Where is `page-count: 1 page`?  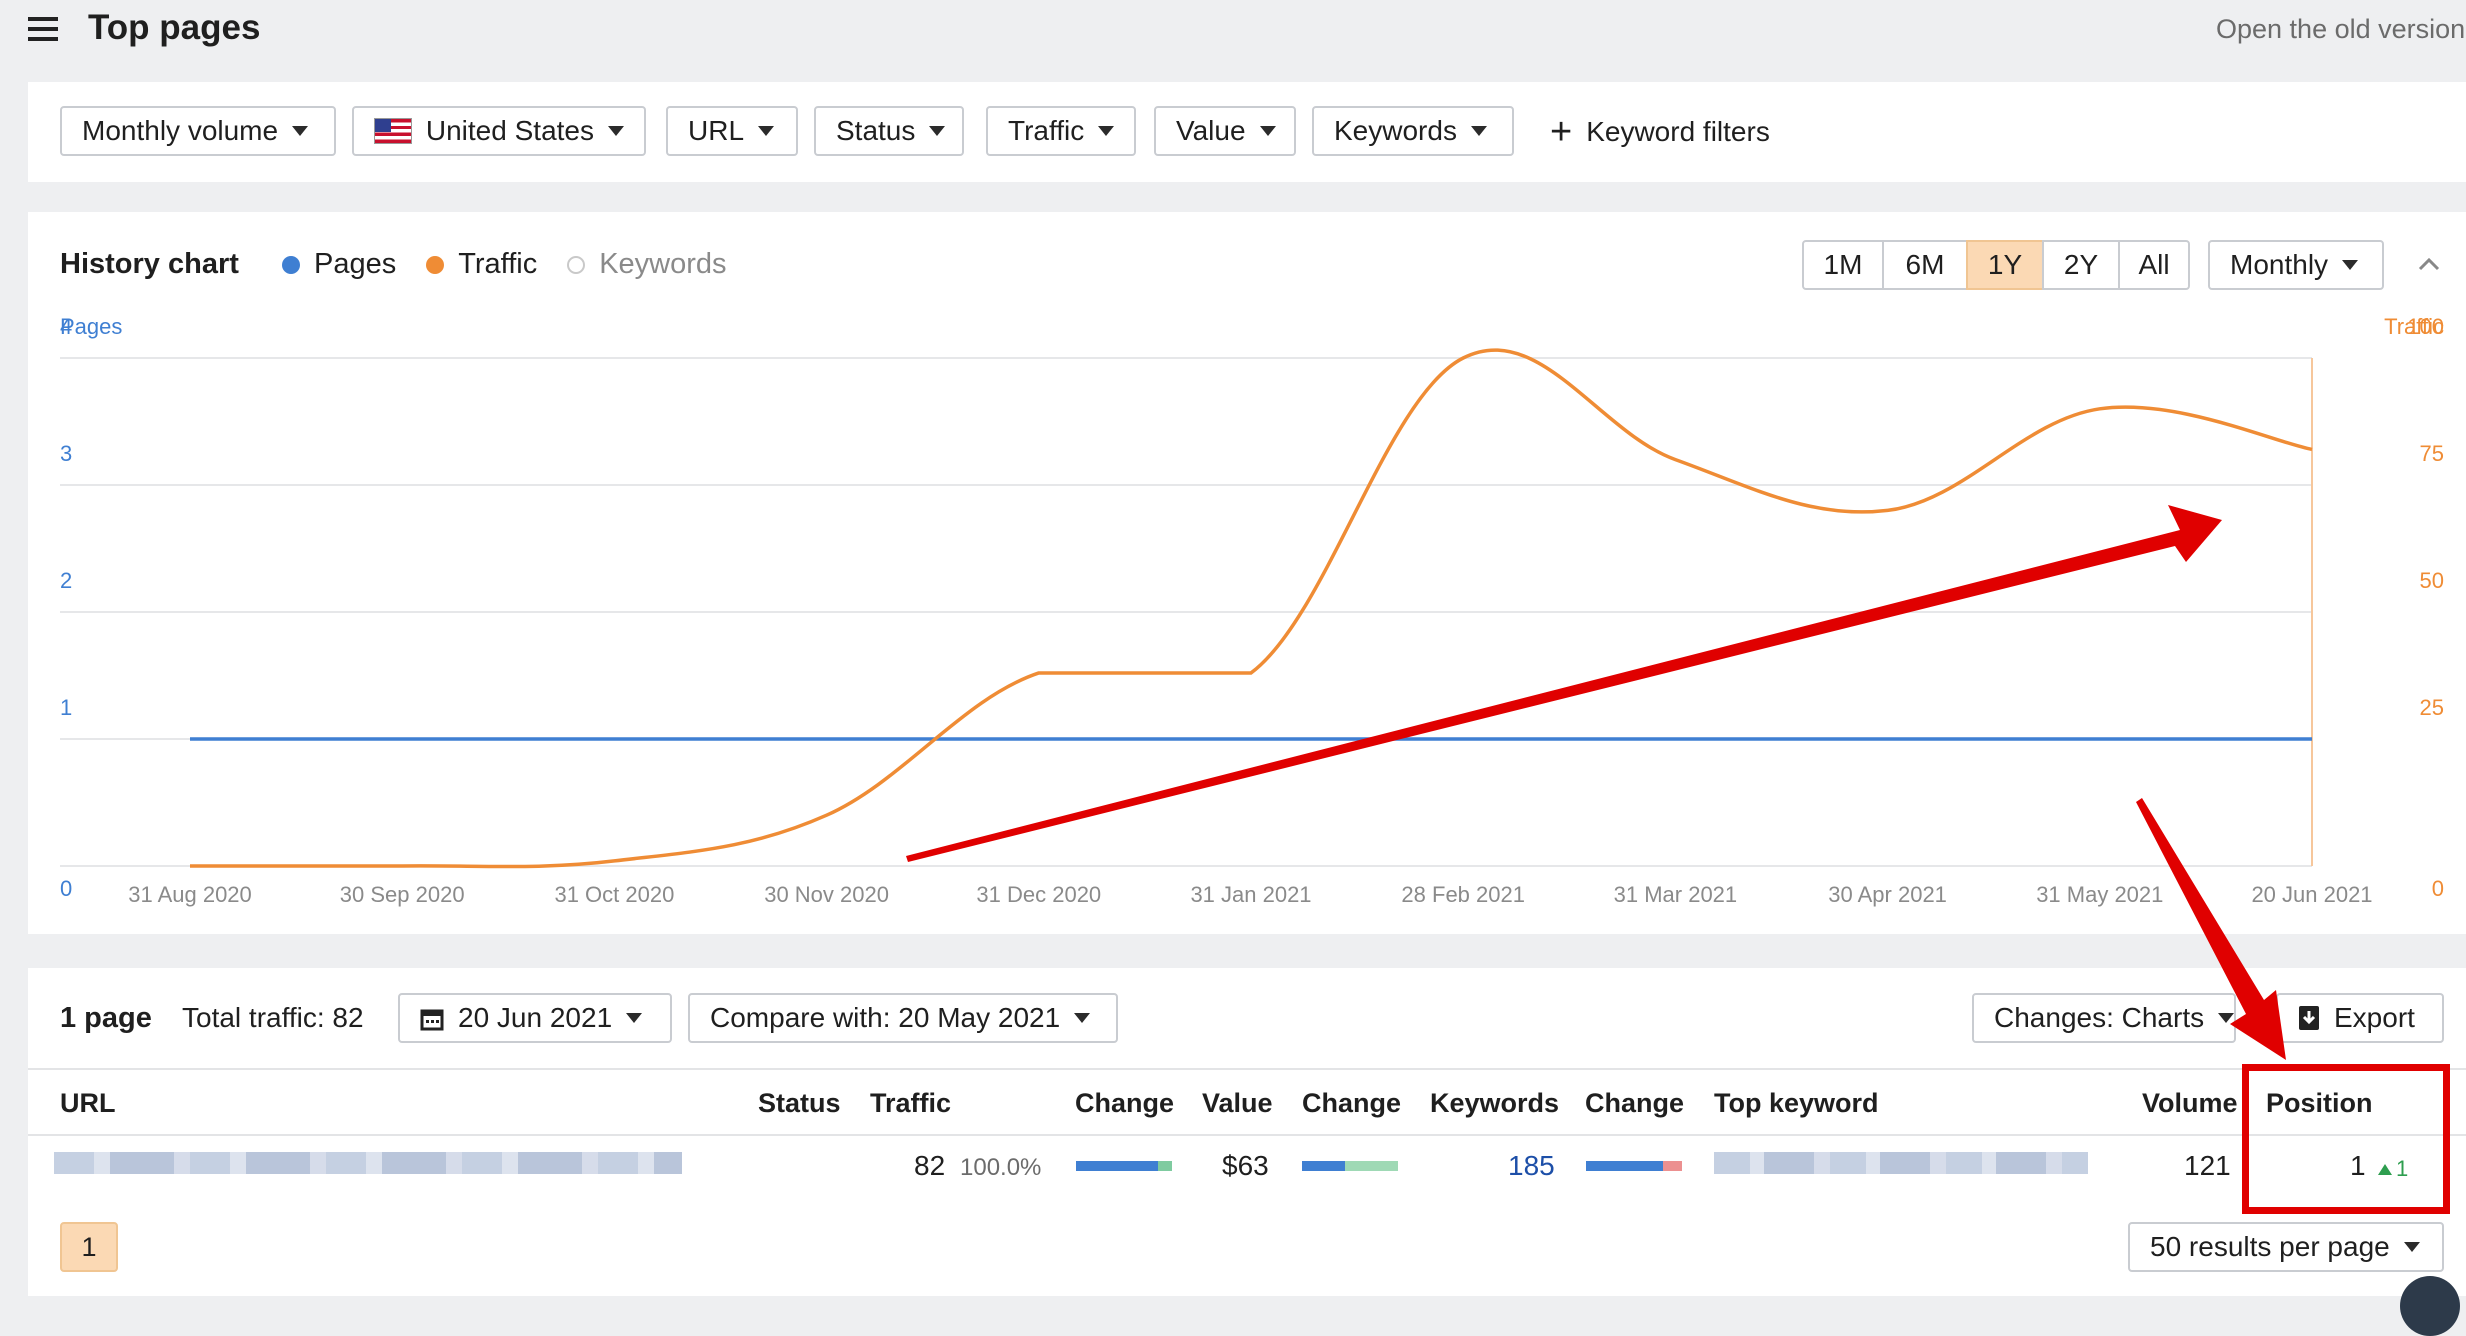
page-count: 1 page is located at coordinates (106, 1018).